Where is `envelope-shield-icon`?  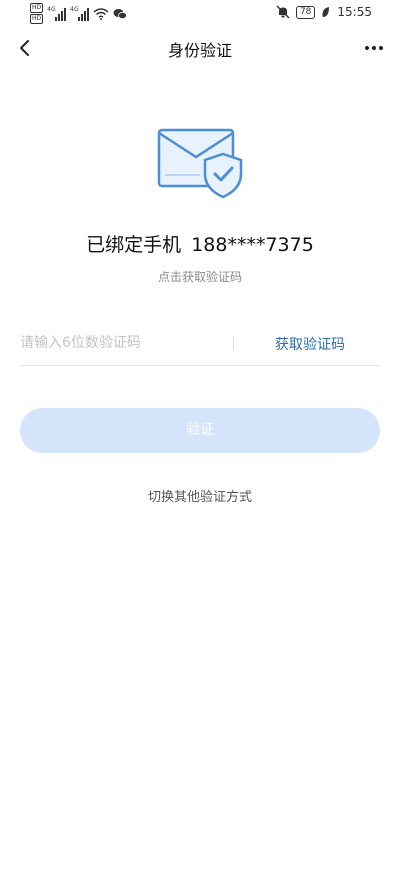
envelope-shield-icon is located at coordinates (200, 163).